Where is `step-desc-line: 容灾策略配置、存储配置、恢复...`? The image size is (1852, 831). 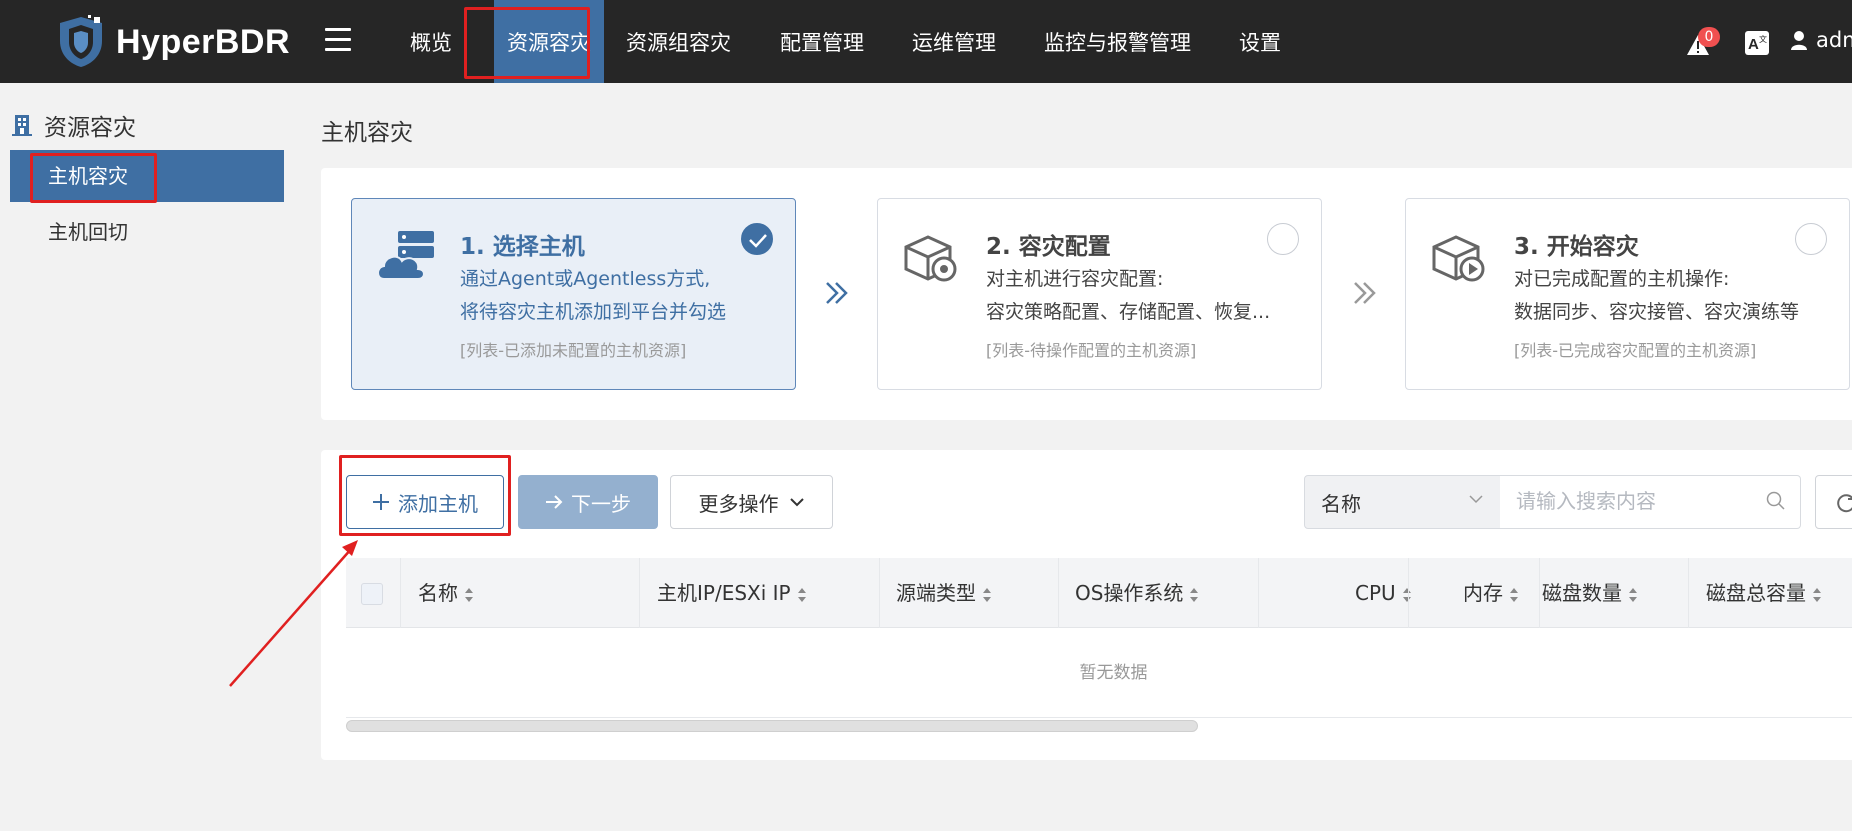
step-desc-line: 容灾策略配置、存储配置、恢复... is located at coordinates (1128, 312).